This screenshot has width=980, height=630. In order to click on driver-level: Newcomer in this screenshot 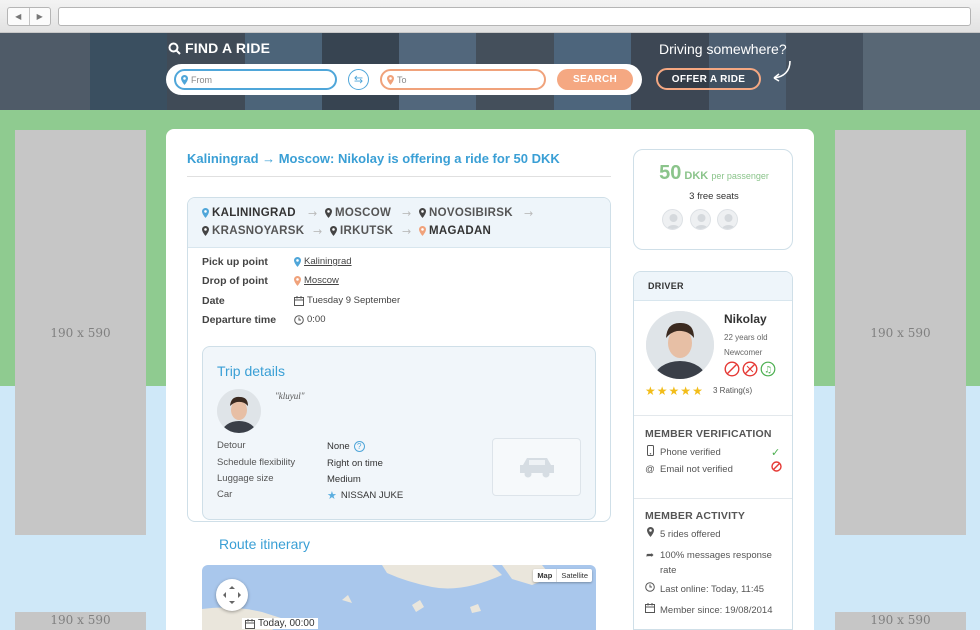, I will do `click(743, 352)`.